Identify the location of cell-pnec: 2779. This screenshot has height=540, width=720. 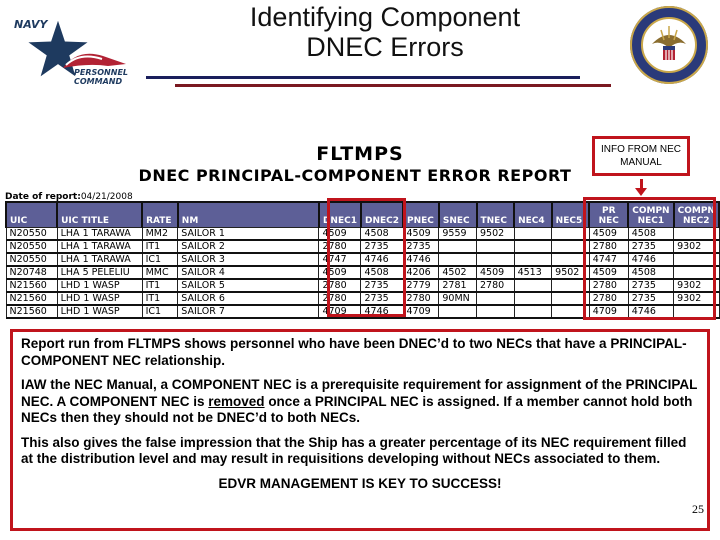
(421, 285).